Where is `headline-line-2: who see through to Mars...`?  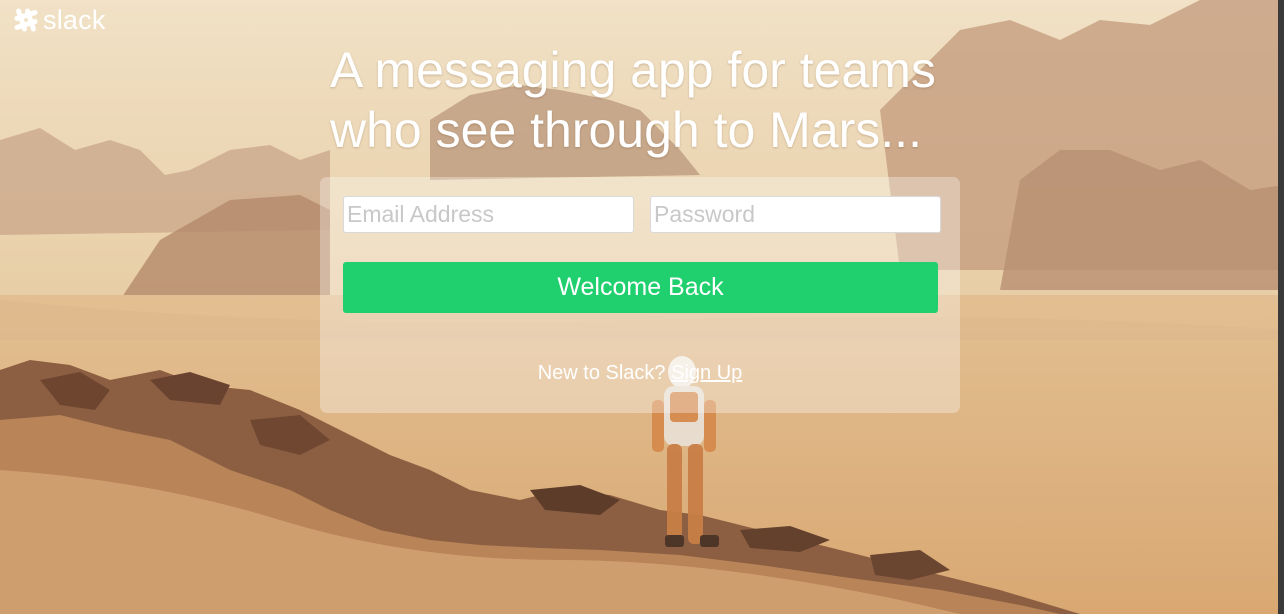 headline-line-2: who see through to Mars... is located at coordinates (626, 130).